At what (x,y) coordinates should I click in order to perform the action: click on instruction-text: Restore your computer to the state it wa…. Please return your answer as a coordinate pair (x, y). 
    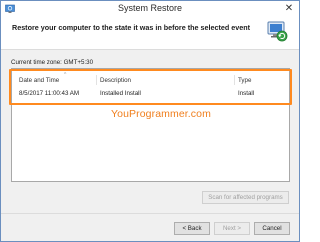
    Looking at the image, I should click on (131, 27).